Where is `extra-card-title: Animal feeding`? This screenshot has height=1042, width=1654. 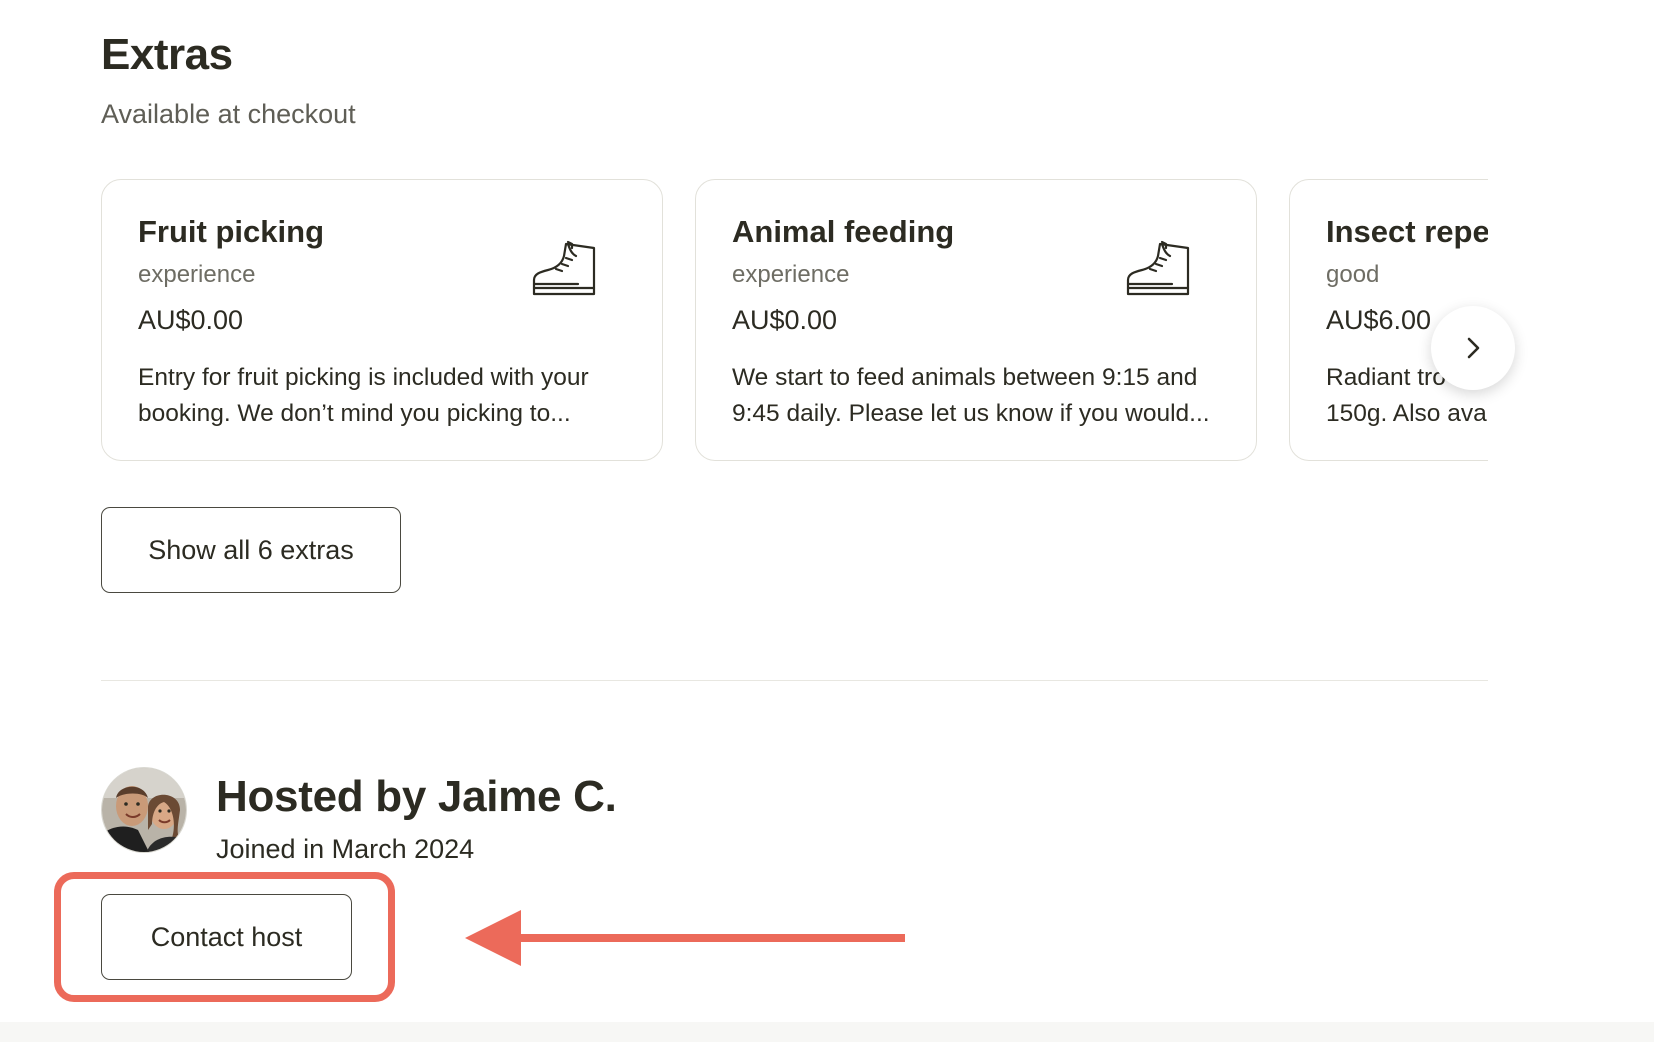
extra-card-title: Animal feeding is located at coordinates (843, 231).